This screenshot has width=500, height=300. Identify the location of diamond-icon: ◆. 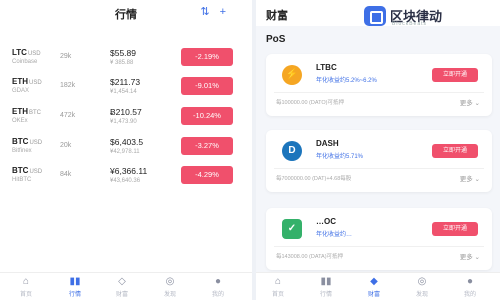
(374, 281).